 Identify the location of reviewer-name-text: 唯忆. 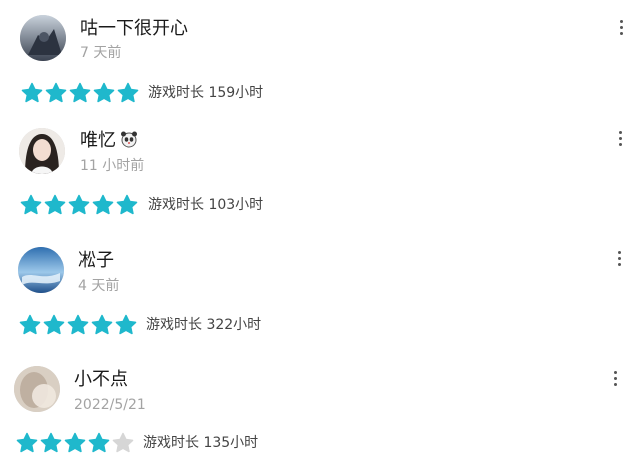
(98, 140).